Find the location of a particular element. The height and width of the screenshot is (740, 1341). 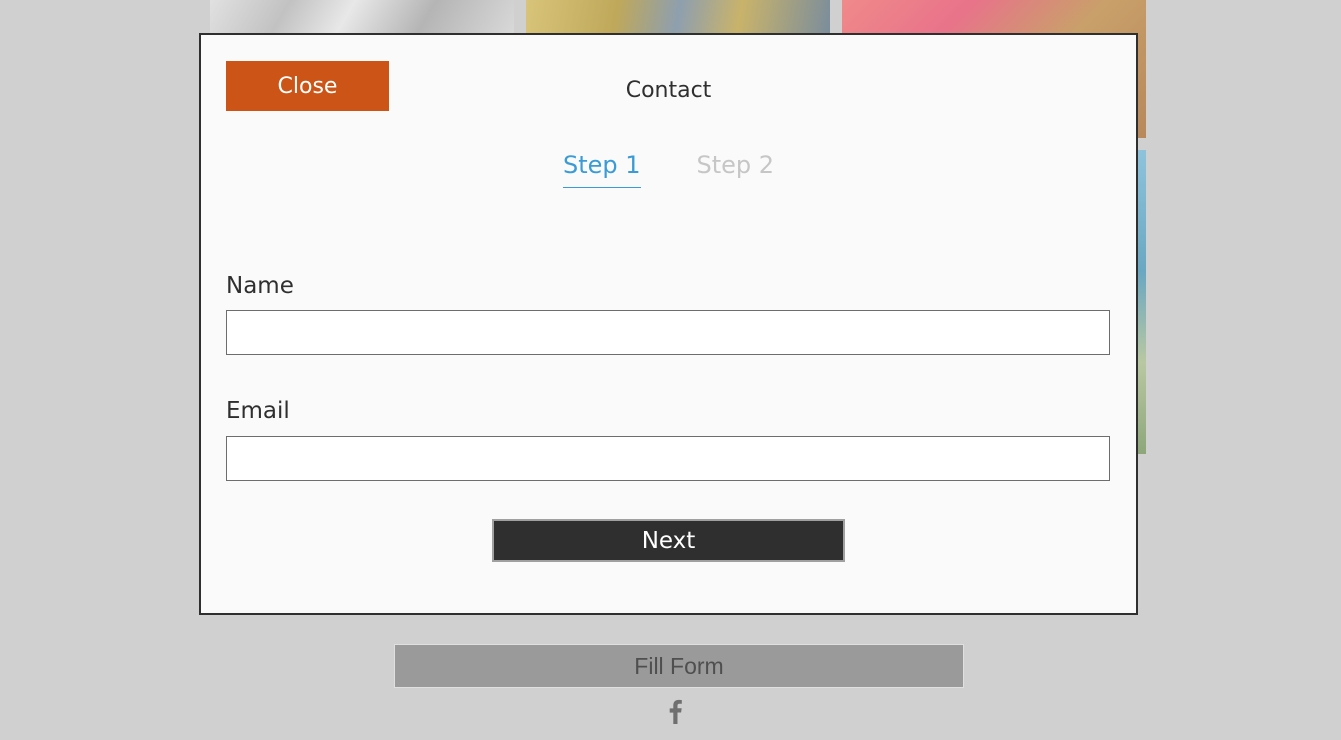

name-label: Name is located at coordinates (260, 286).